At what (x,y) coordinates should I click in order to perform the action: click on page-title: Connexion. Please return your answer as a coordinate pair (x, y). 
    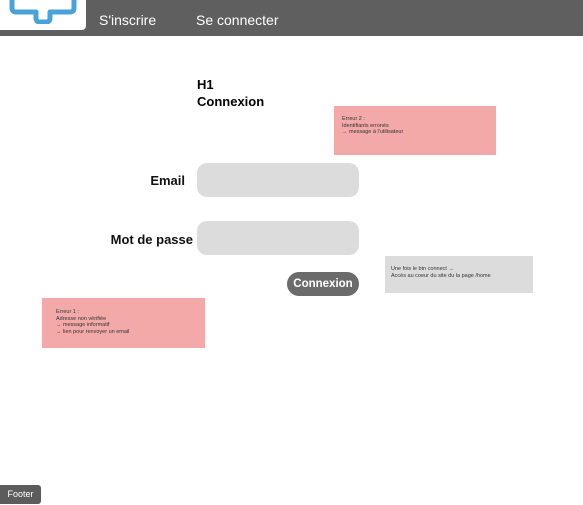
    Looking at the image, I should click on (231, 101).